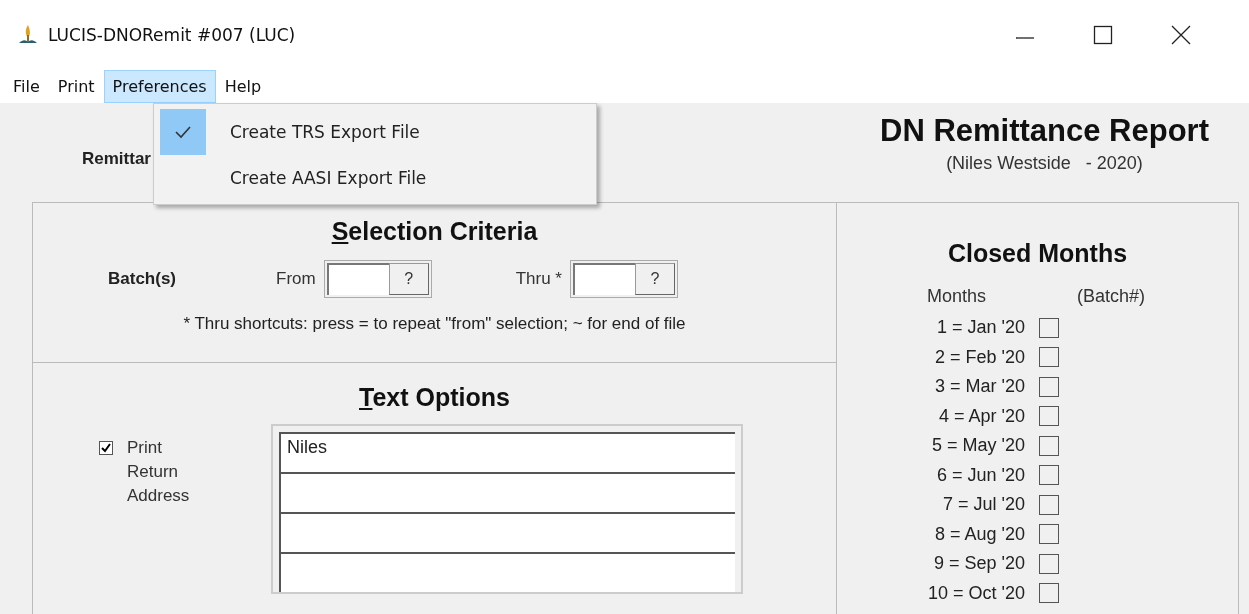  Describe the element at coordinates (159, 472) in the screenshot. I see `checkbox-label: Print Return Address` at that location.